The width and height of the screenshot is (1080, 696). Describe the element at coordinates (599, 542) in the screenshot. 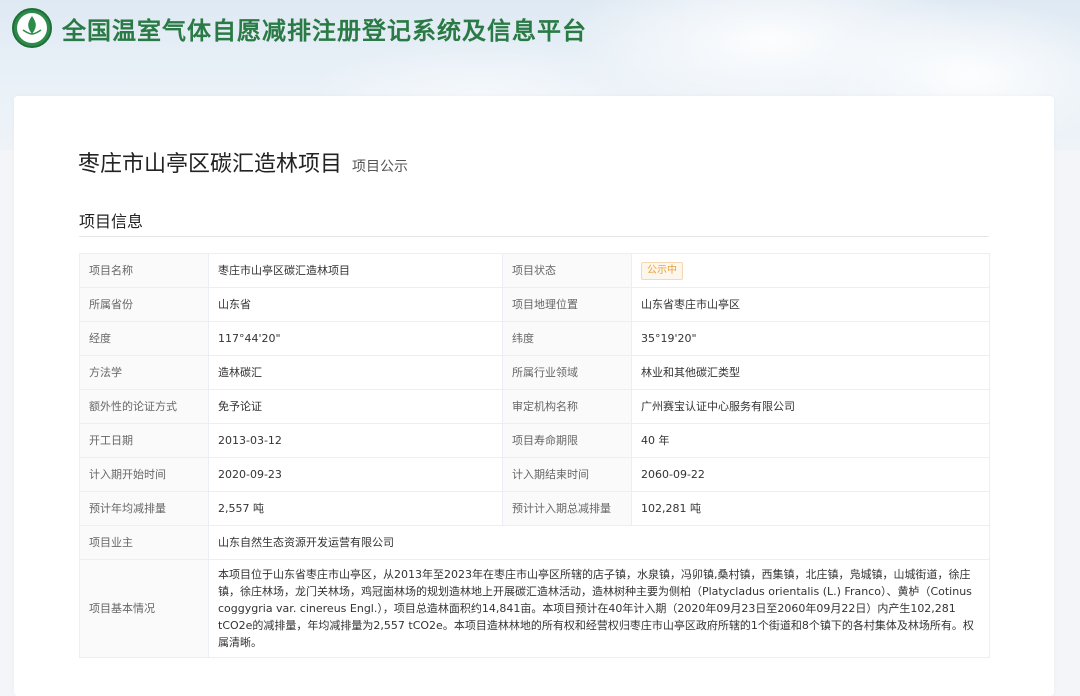

I see `owner-value: 山东自然生态资源开发运营有限公司` at that location.